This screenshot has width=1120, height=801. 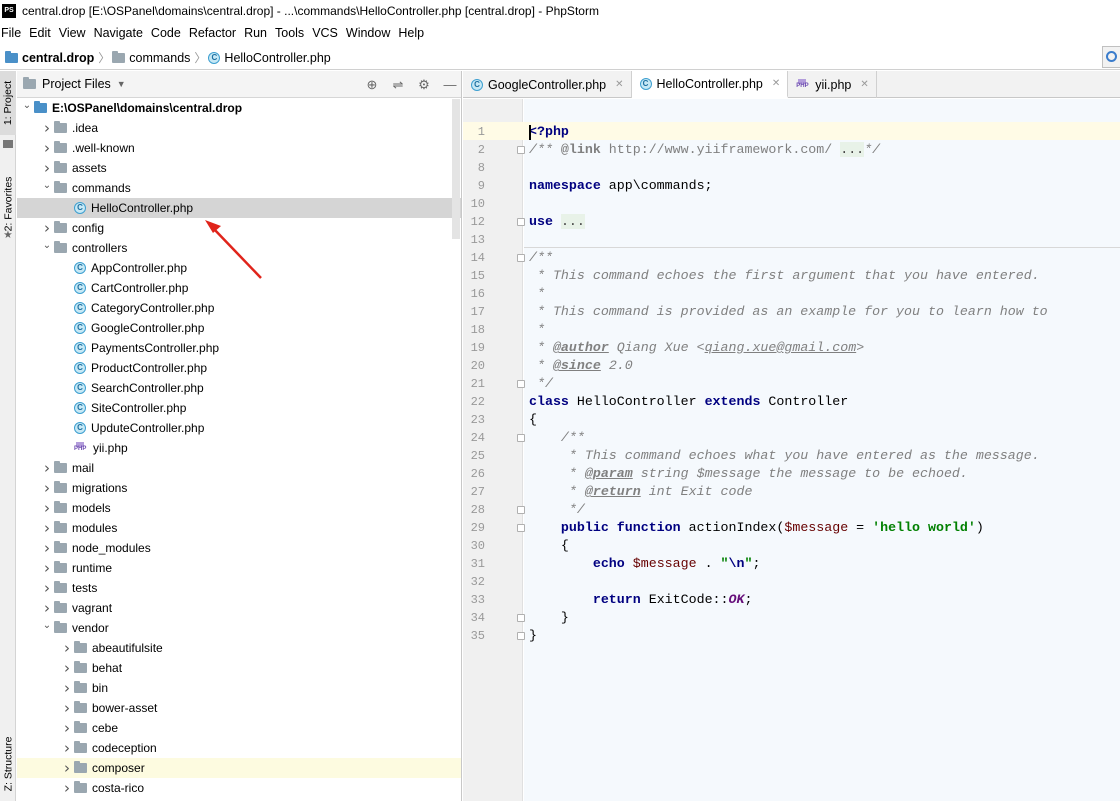 I want to click on scrollbar-thumb, so click(x=456, y=169).